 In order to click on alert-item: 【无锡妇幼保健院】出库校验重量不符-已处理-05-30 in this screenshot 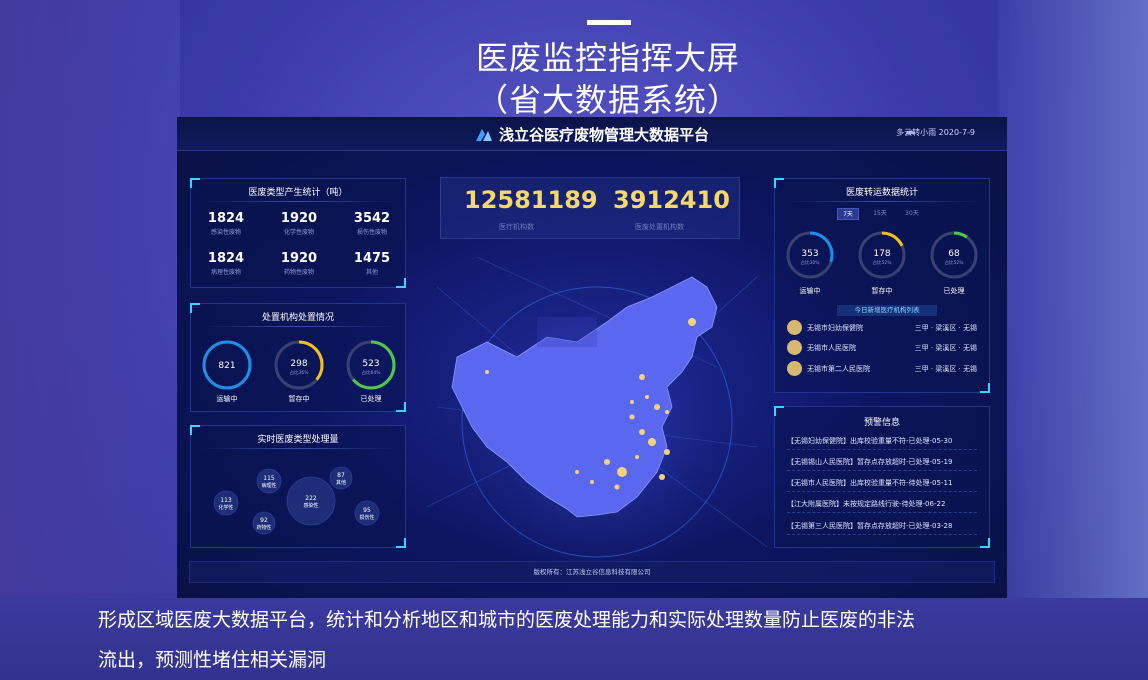, I will do `click(882, 441)`.